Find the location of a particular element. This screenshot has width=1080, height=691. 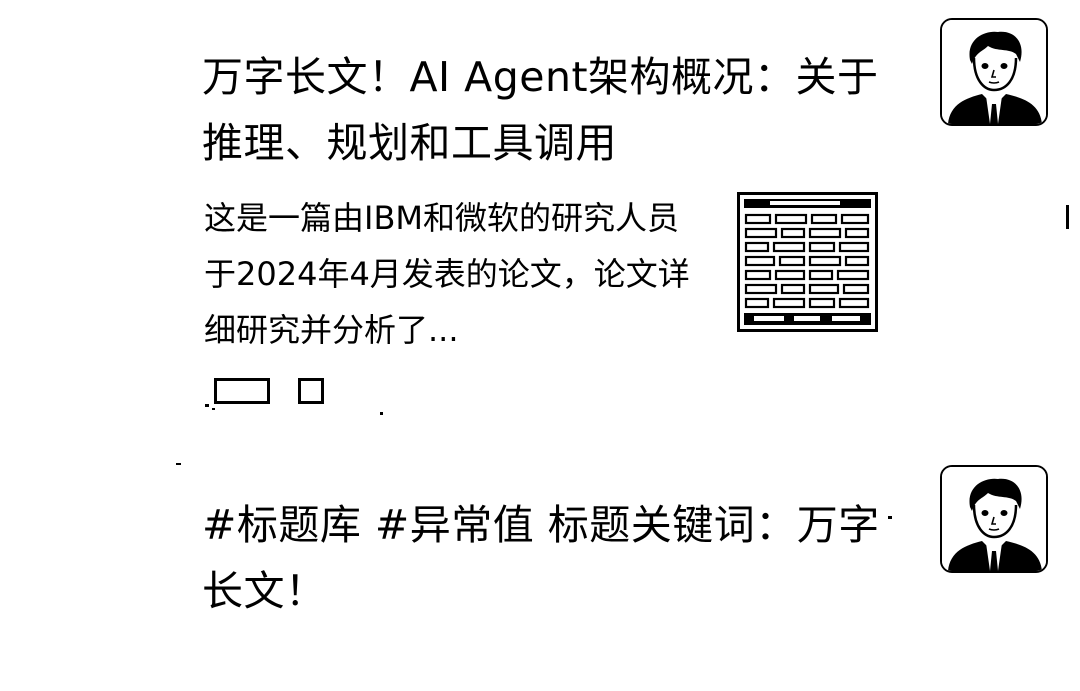

article-title: 万字长文！AI Agent架构概况：关于推理、规划和工具调用 is located at coordinates (547, 110).